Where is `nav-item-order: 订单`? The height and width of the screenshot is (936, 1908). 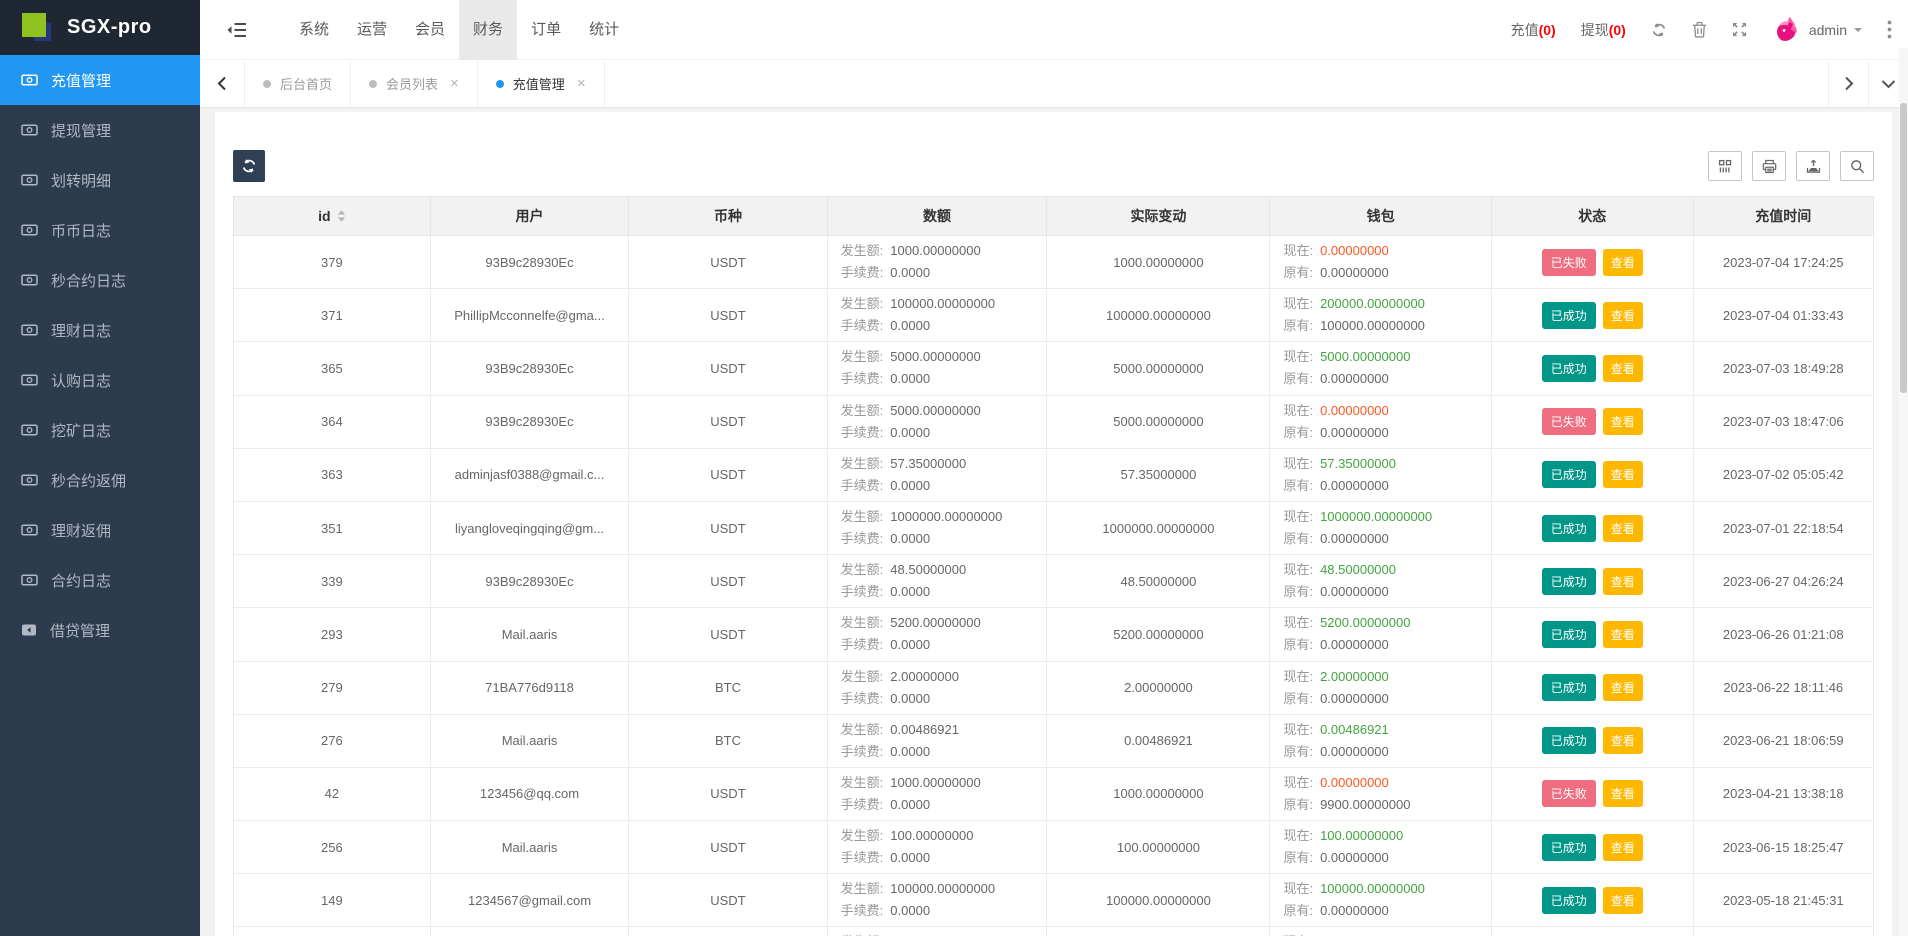
nav-item-order: 订单 is located at coordinates (546, 30).